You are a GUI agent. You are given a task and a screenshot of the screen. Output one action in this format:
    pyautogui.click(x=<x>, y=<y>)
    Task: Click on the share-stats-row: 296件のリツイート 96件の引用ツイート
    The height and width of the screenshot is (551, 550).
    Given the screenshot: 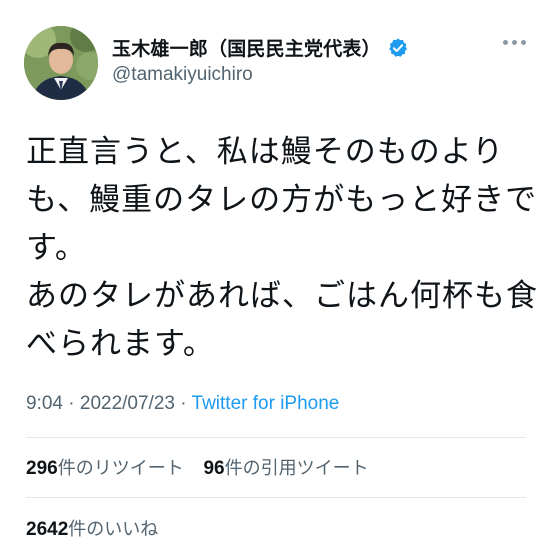 What is the action you would take?
    pyautogui.click(x=204, y=467)
    